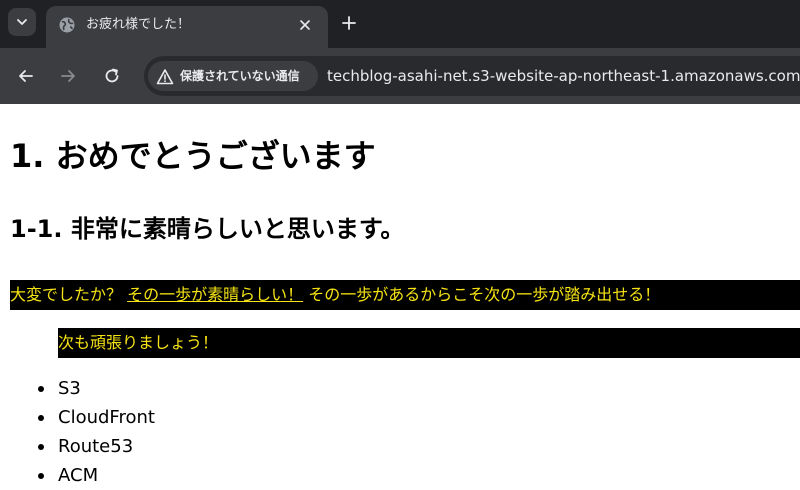  Describe the element at coordinates (207, 229) in the screenshot. I see `page-subheading: 1-1. 非常に素晴らしいと思います。` at that location.